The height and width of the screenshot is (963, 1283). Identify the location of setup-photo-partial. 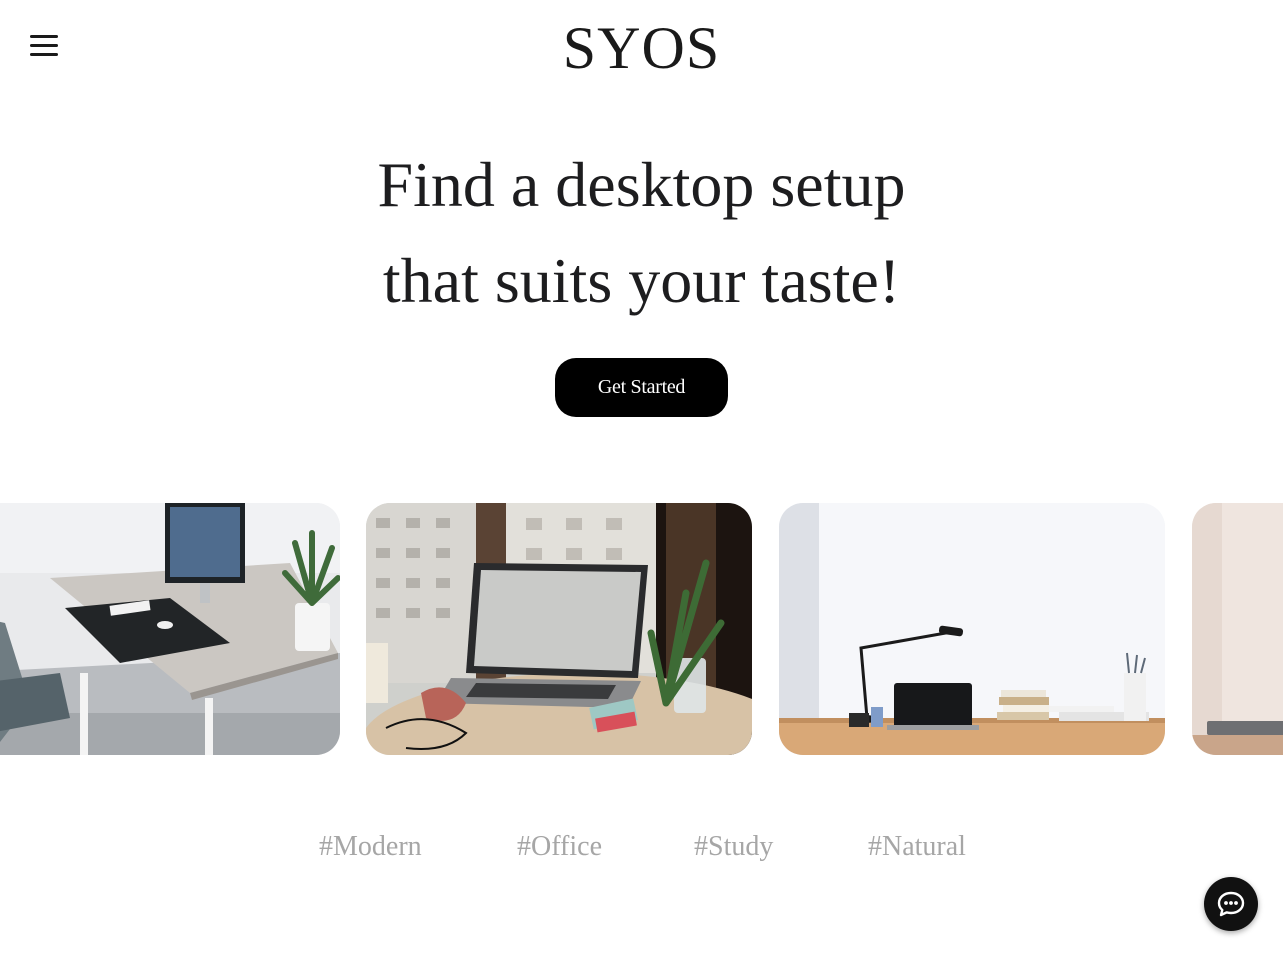
(1237, 629).